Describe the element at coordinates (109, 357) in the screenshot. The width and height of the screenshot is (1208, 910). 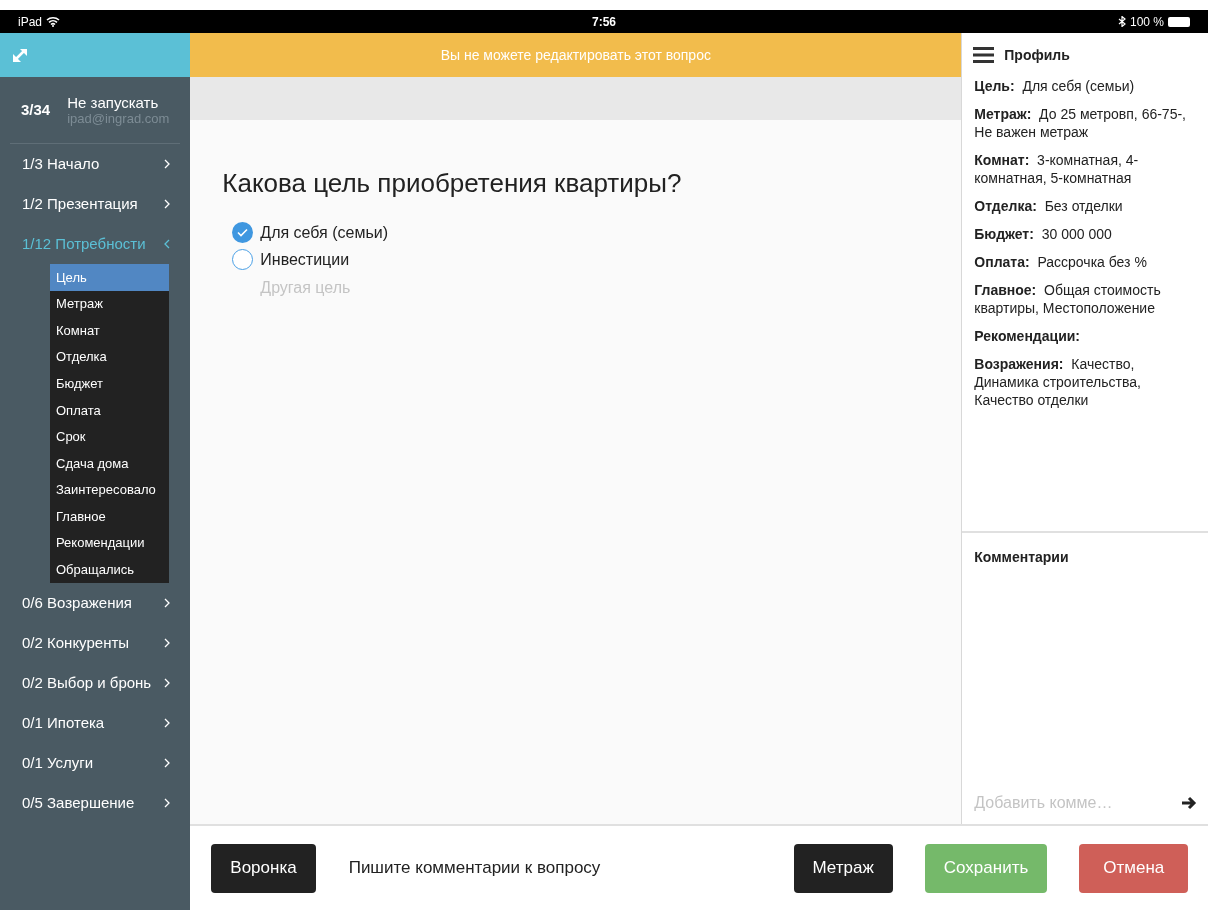
I see `subsection-item: Отделка` at that location.